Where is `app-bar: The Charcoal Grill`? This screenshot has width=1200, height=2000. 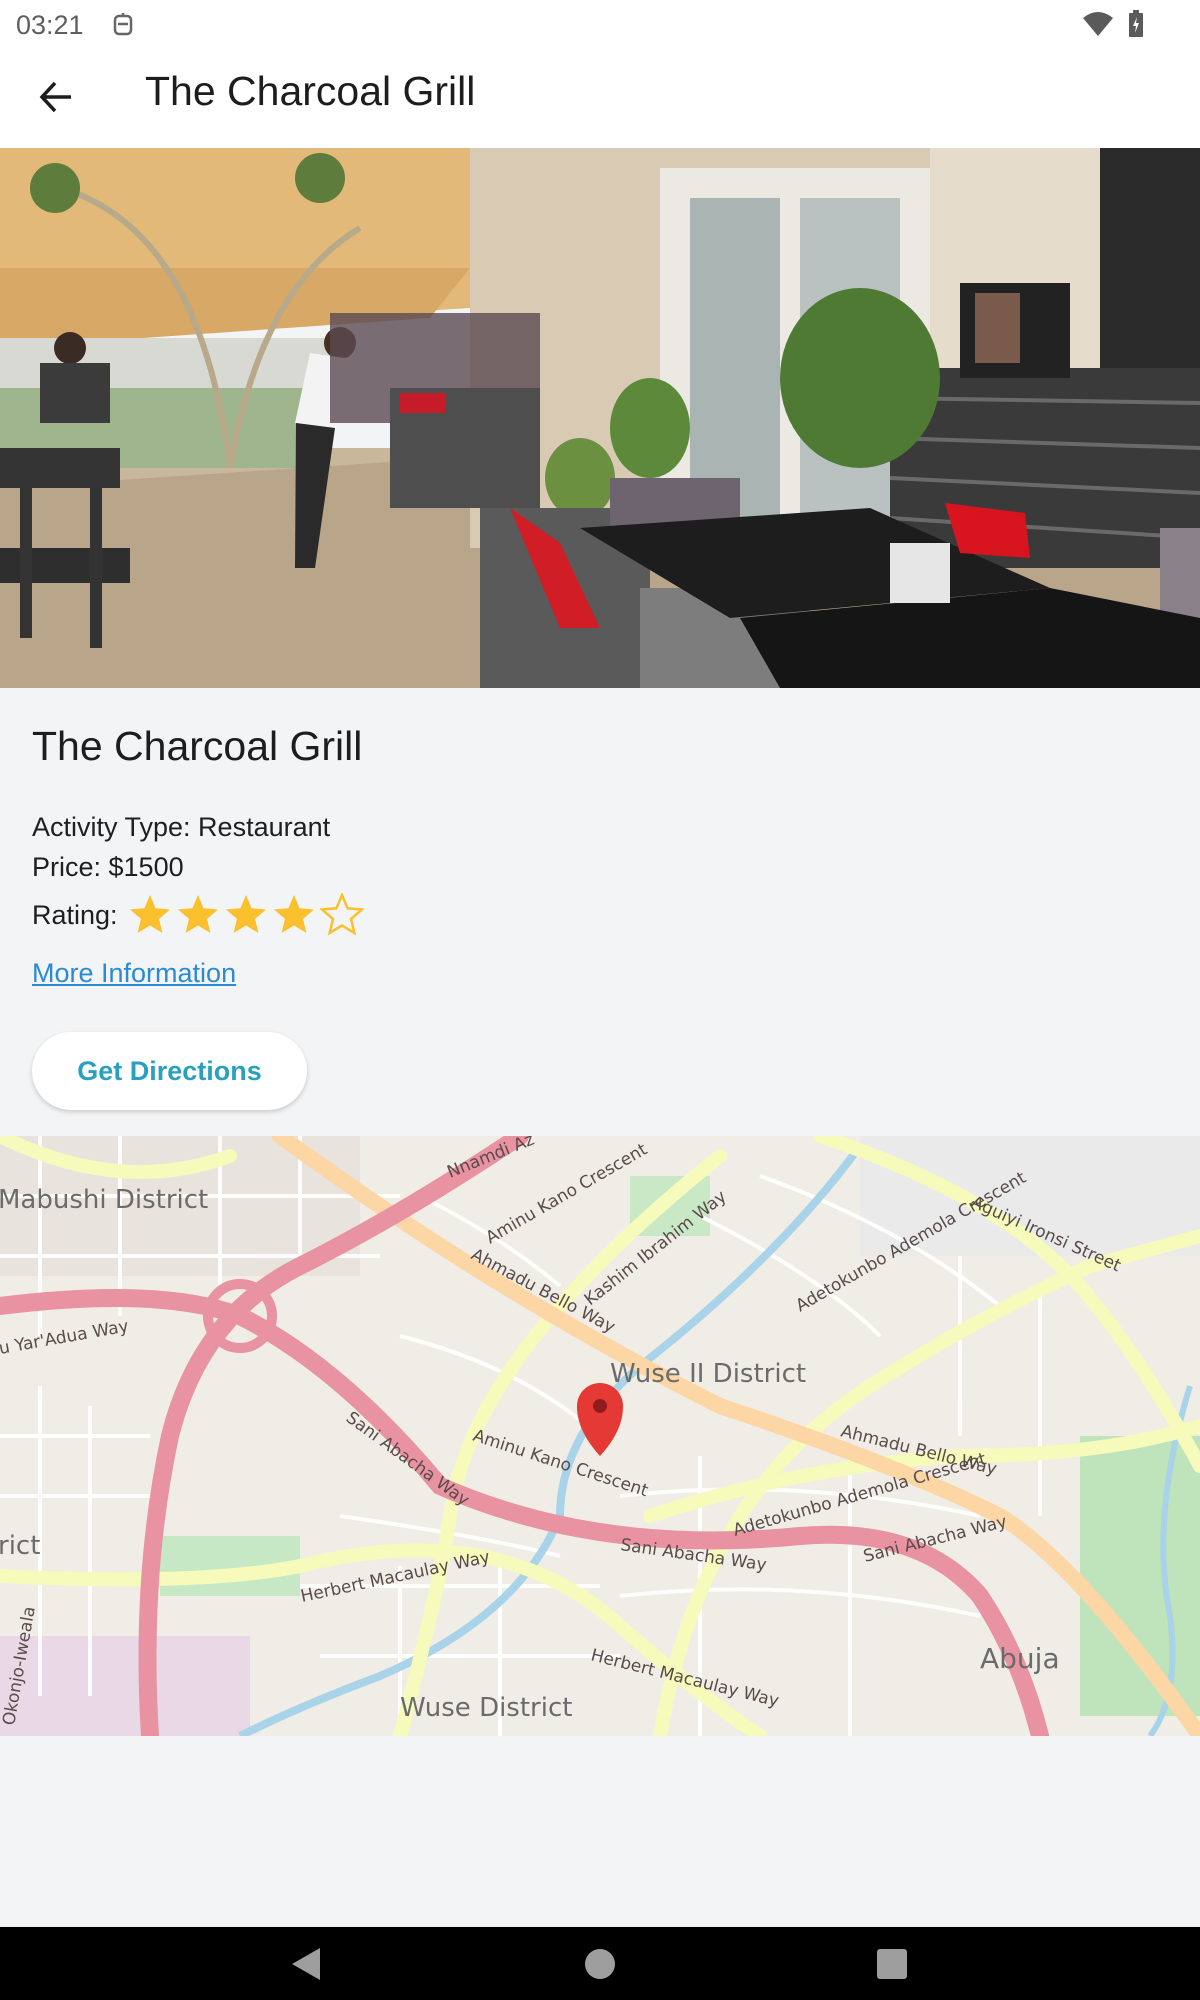
app-bar: The Charcoal Grill is located at coordinates (600, 99).